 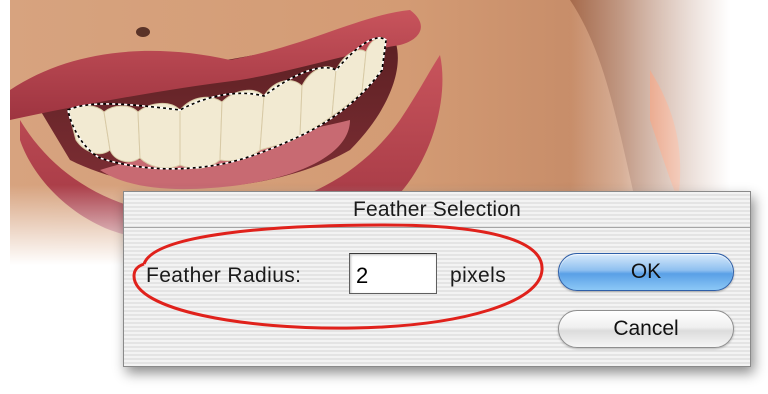 What do you see at coordinates (646, 272) in the screenshot?
I see `ok-button: OK` at bounding box center [646, 272].